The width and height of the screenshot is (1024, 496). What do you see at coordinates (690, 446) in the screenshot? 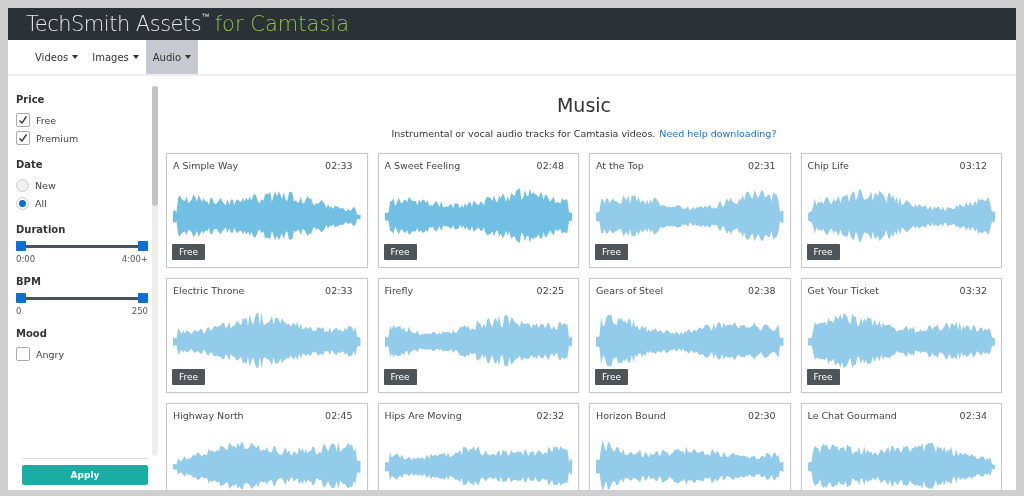
I see `track-card: Horizon Bound 02:30` at bounding box center [690, 446].